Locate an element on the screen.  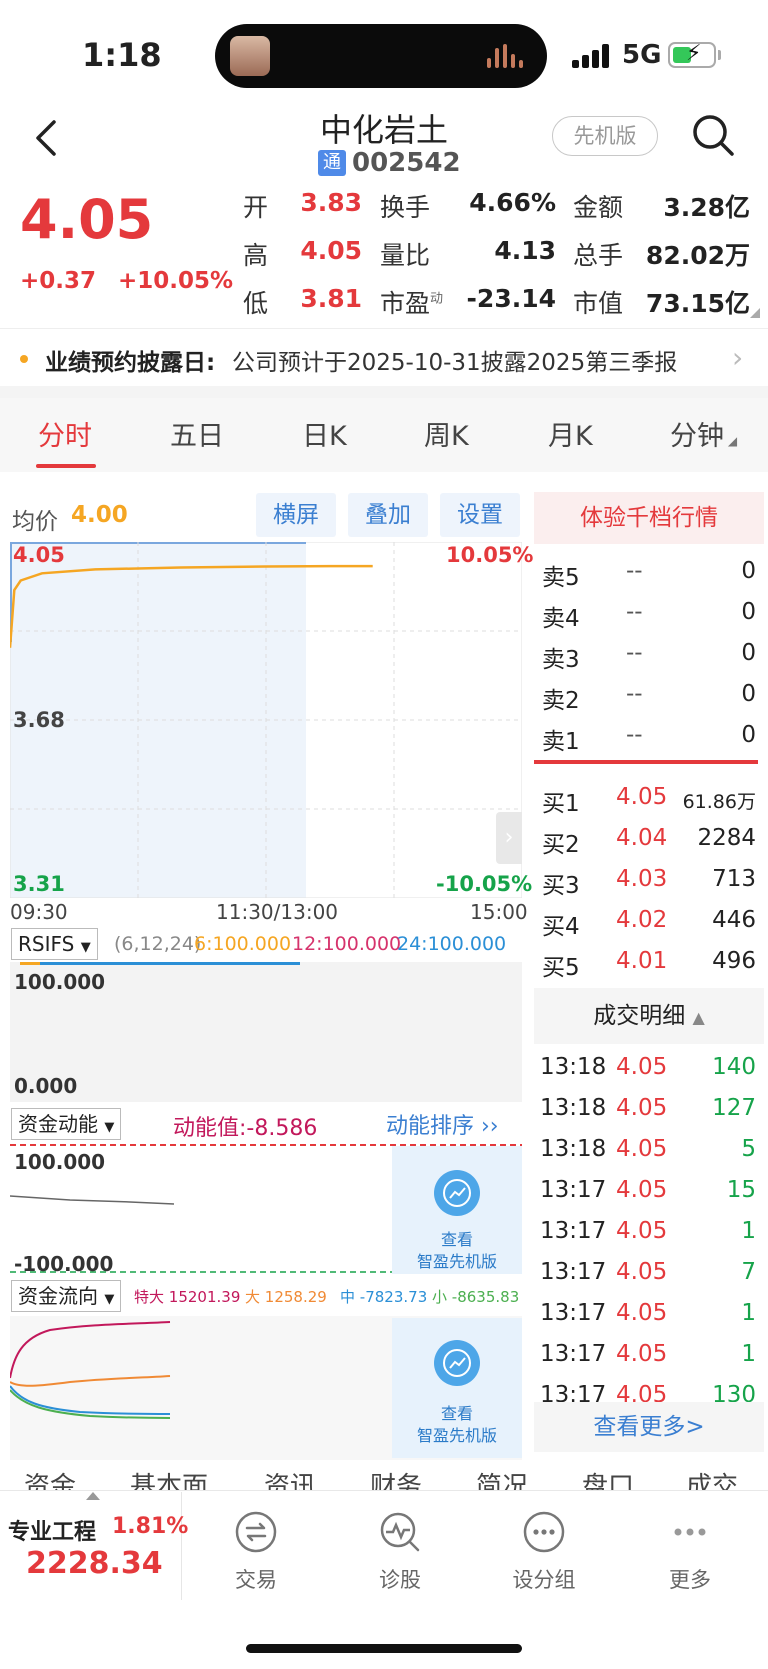
home-indicator is located at coordinates (384, 1648).